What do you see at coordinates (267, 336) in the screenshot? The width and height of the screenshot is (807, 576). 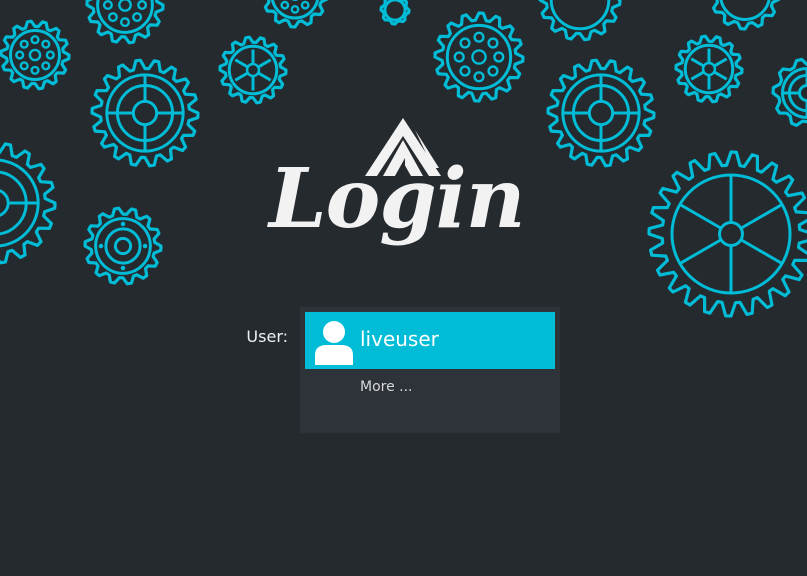 I see `user-label: User:` at bounding box center [267, 336].